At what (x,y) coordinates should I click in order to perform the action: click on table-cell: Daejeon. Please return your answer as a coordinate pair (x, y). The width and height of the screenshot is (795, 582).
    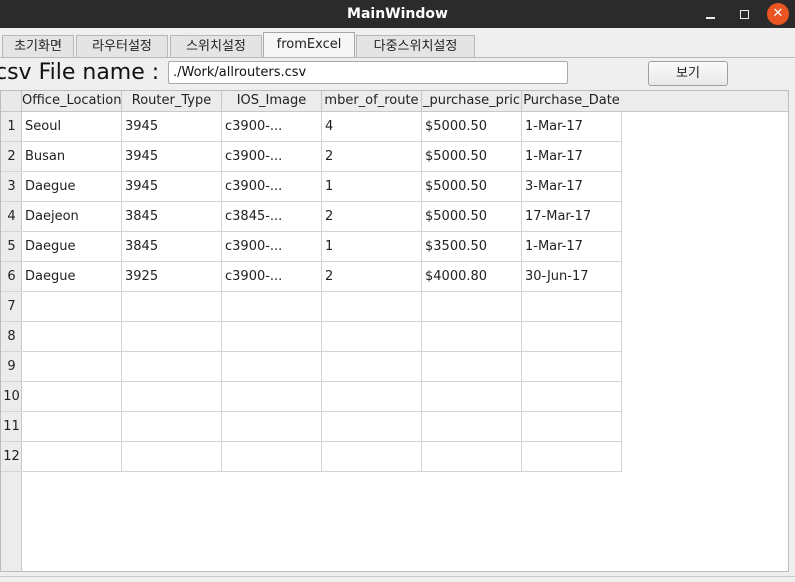
    Looking at the image, I should click on (72, 217).